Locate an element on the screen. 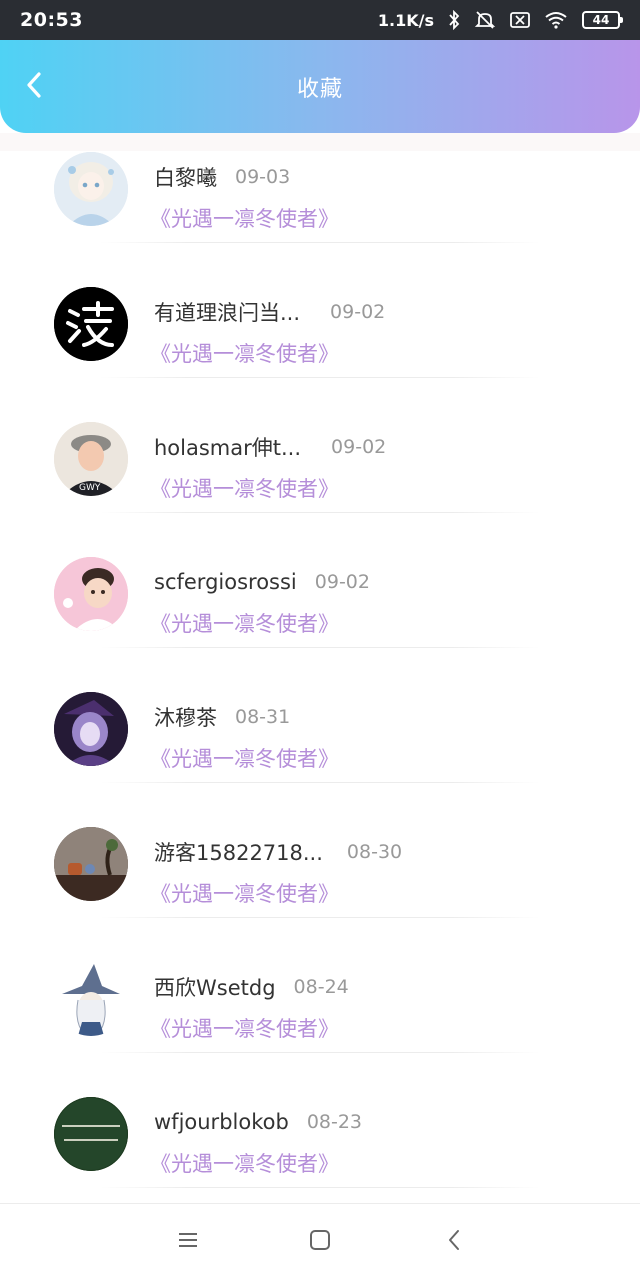 This screenshot has height=1280, width=640. chevron-left-icon is located at coordinates (34, 87).